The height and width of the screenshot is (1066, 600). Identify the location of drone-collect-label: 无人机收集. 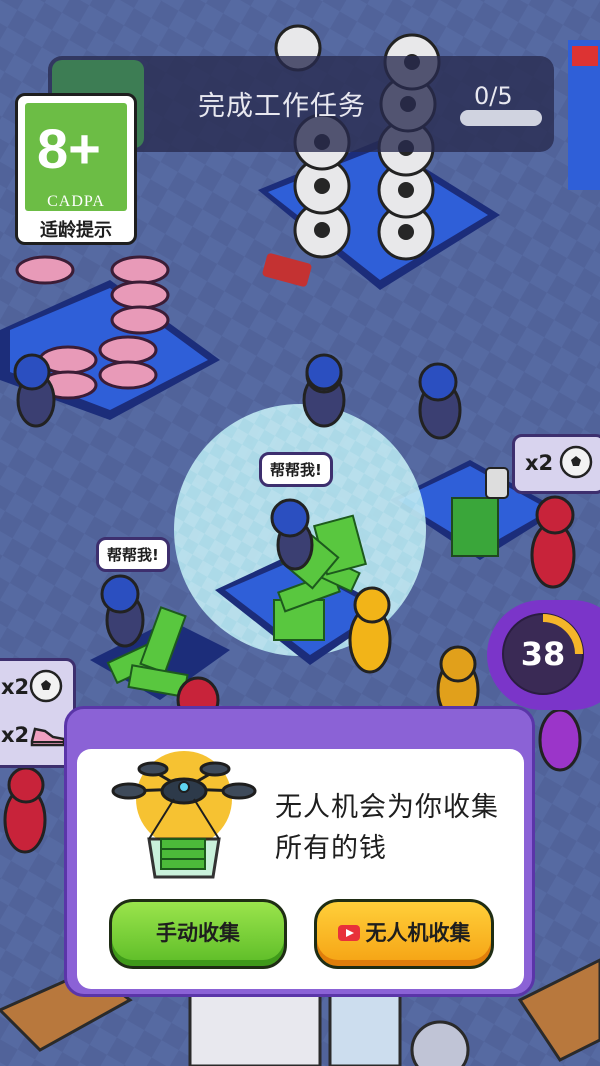
(418, 933).